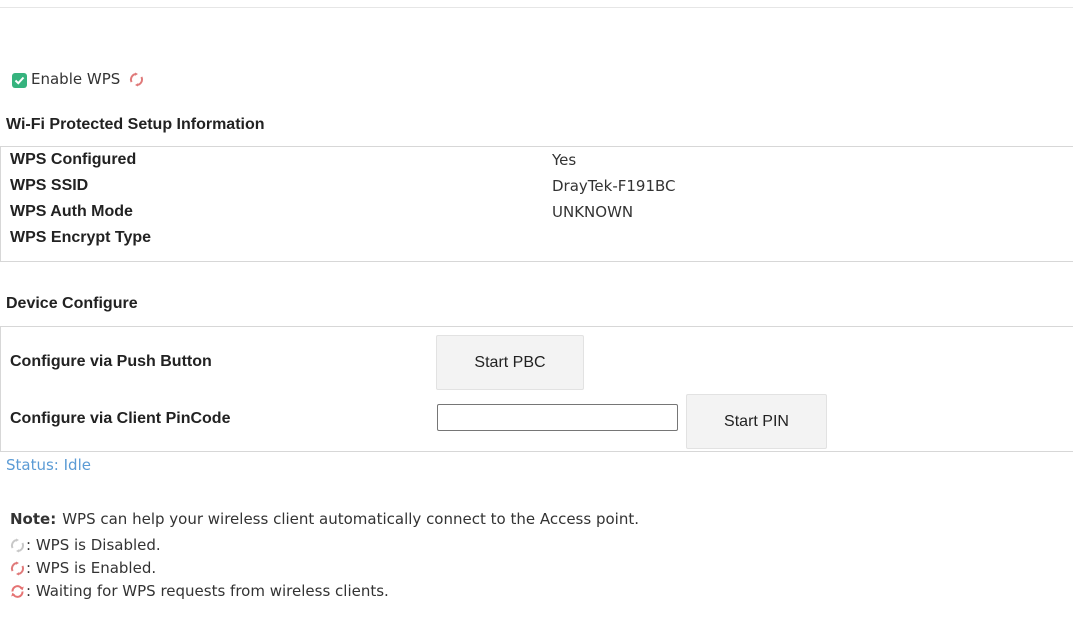 The width and height of the screenshot is (1073, 622). I want to click on enable-wps-row: Enable WPS, so click(87, 79).